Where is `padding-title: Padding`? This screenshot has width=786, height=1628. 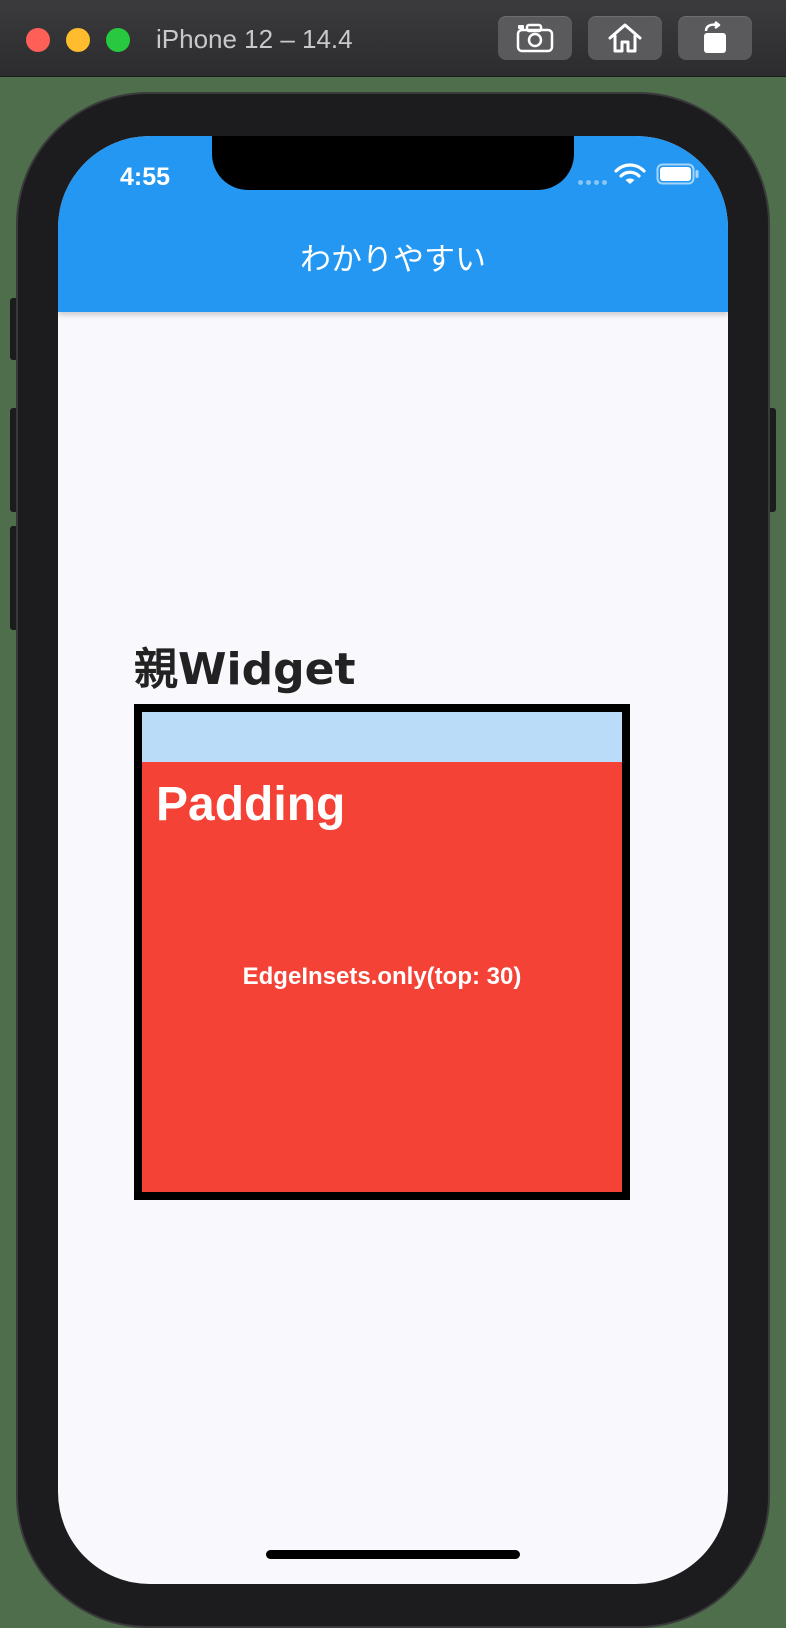
padding-title: Padding is located at coordinates (251, 804).